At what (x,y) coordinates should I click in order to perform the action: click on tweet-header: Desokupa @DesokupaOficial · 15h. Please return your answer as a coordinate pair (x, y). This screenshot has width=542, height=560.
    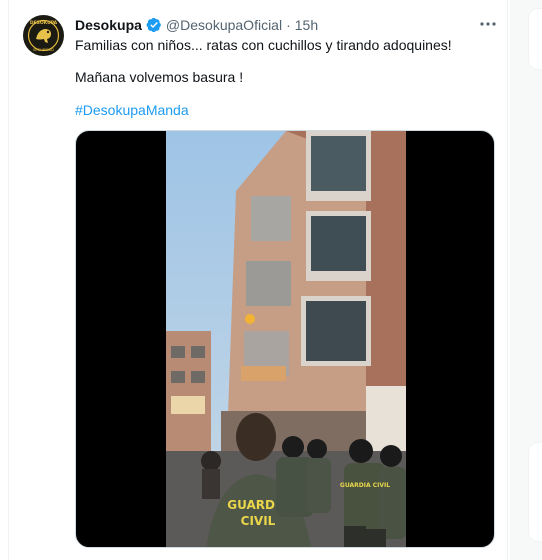
    Looking at the image, I should click on (196, 25).